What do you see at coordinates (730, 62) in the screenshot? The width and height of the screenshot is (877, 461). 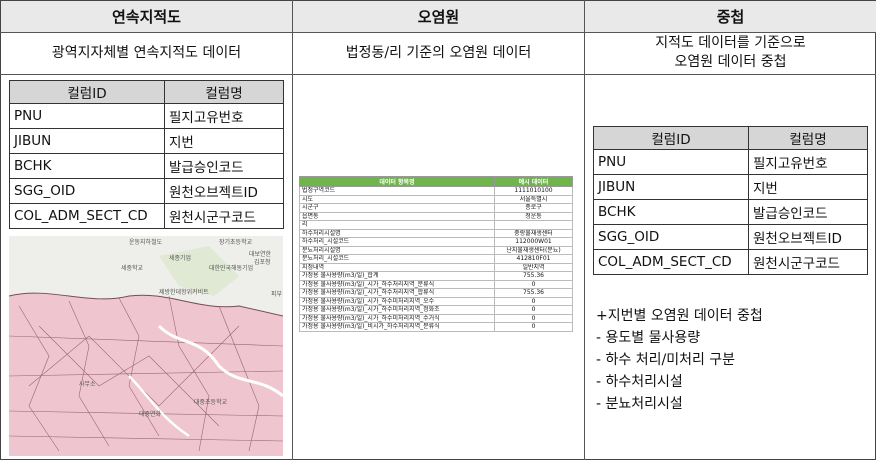 I see `subtitle-overlay-line2: 오염원 데이터 중첩` at bounding box center [730, 62].